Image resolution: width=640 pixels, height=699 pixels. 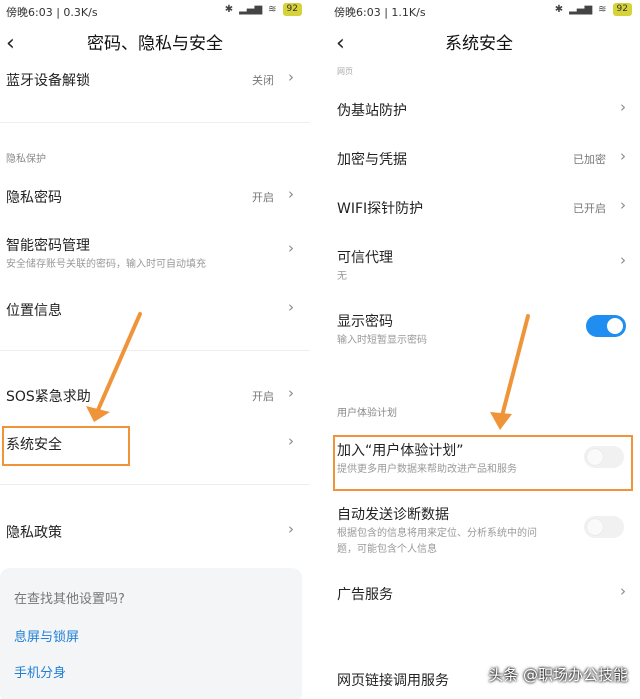 What do you see at coordinates (155, 311) in the screenshot?
I see `list-item-location: 位置信息 ›` at bounding box center [155, 311].